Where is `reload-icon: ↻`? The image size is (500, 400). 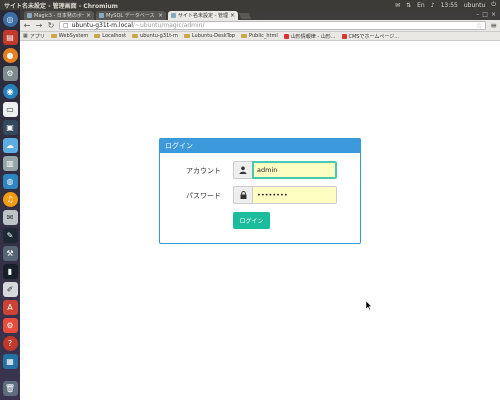 reload-icon: ↻ is located at coordinates (51, 25).